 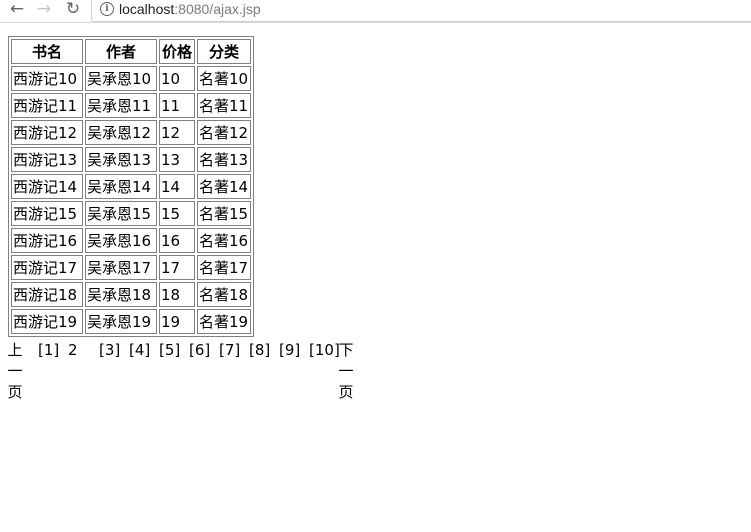 What do you see at coordinates (47, 51) in the screenshot?
I see `header-book-name: 书名` at bounding box center [47, 51].